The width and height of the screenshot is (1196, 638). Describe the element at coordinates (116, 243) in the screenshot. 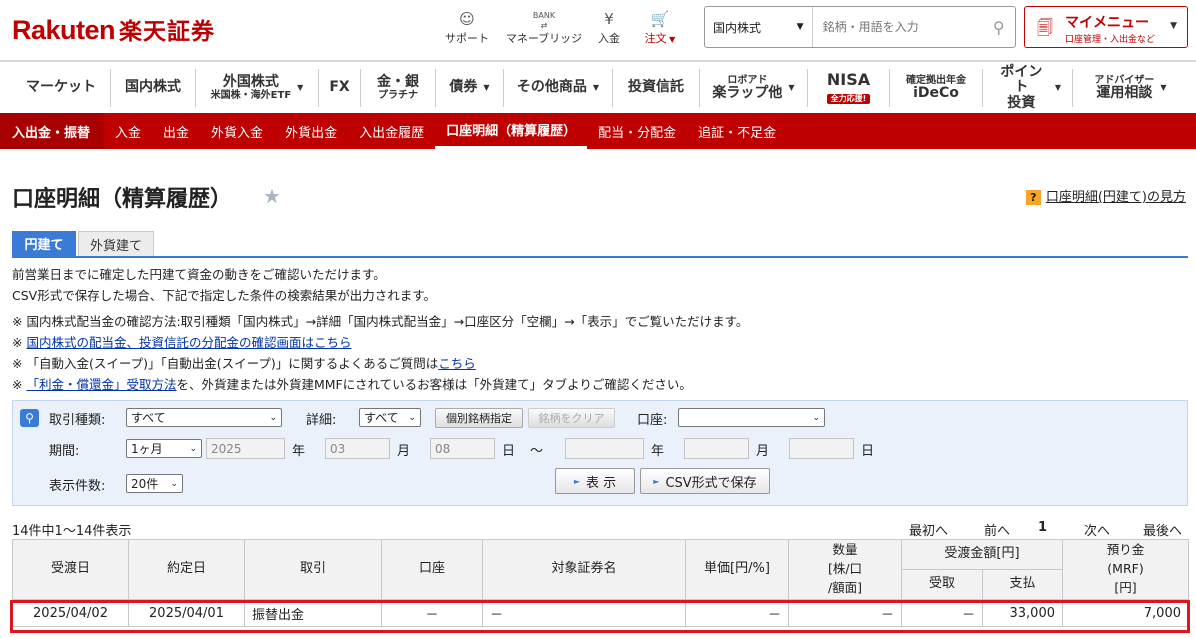

I see `tab-foreign-currency: 外貨建て` at that location.